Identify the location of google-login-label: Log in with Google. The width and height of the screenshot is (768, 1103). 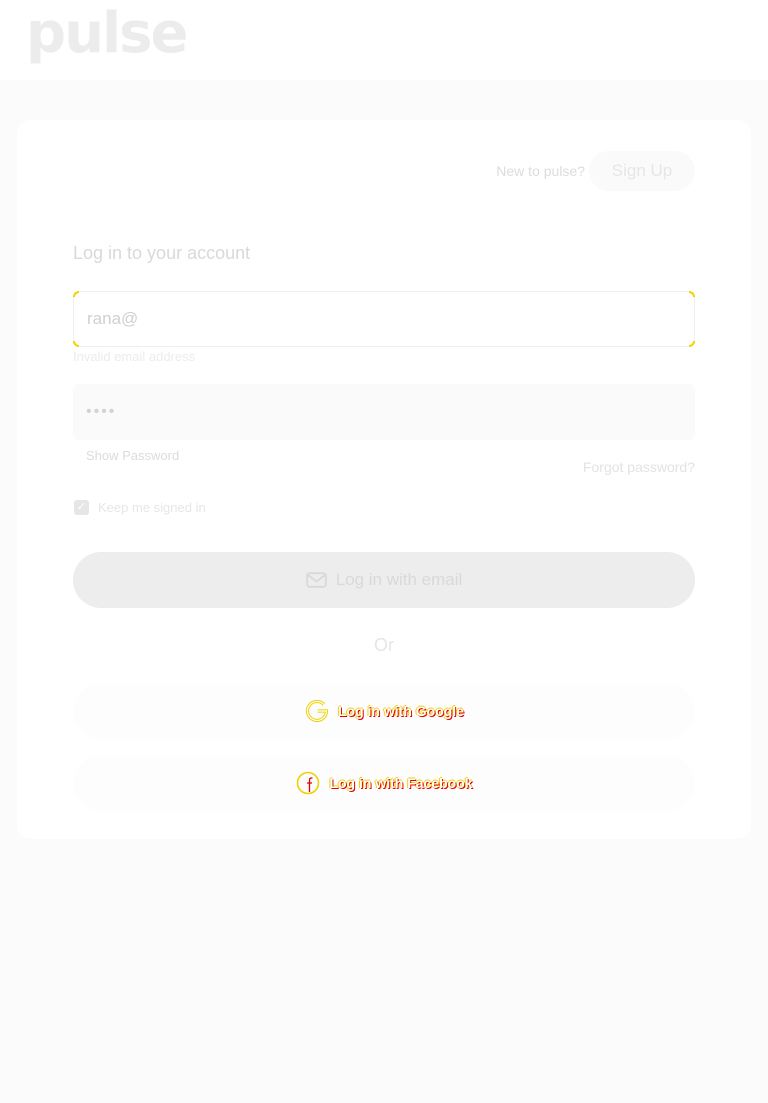
(401, 711).